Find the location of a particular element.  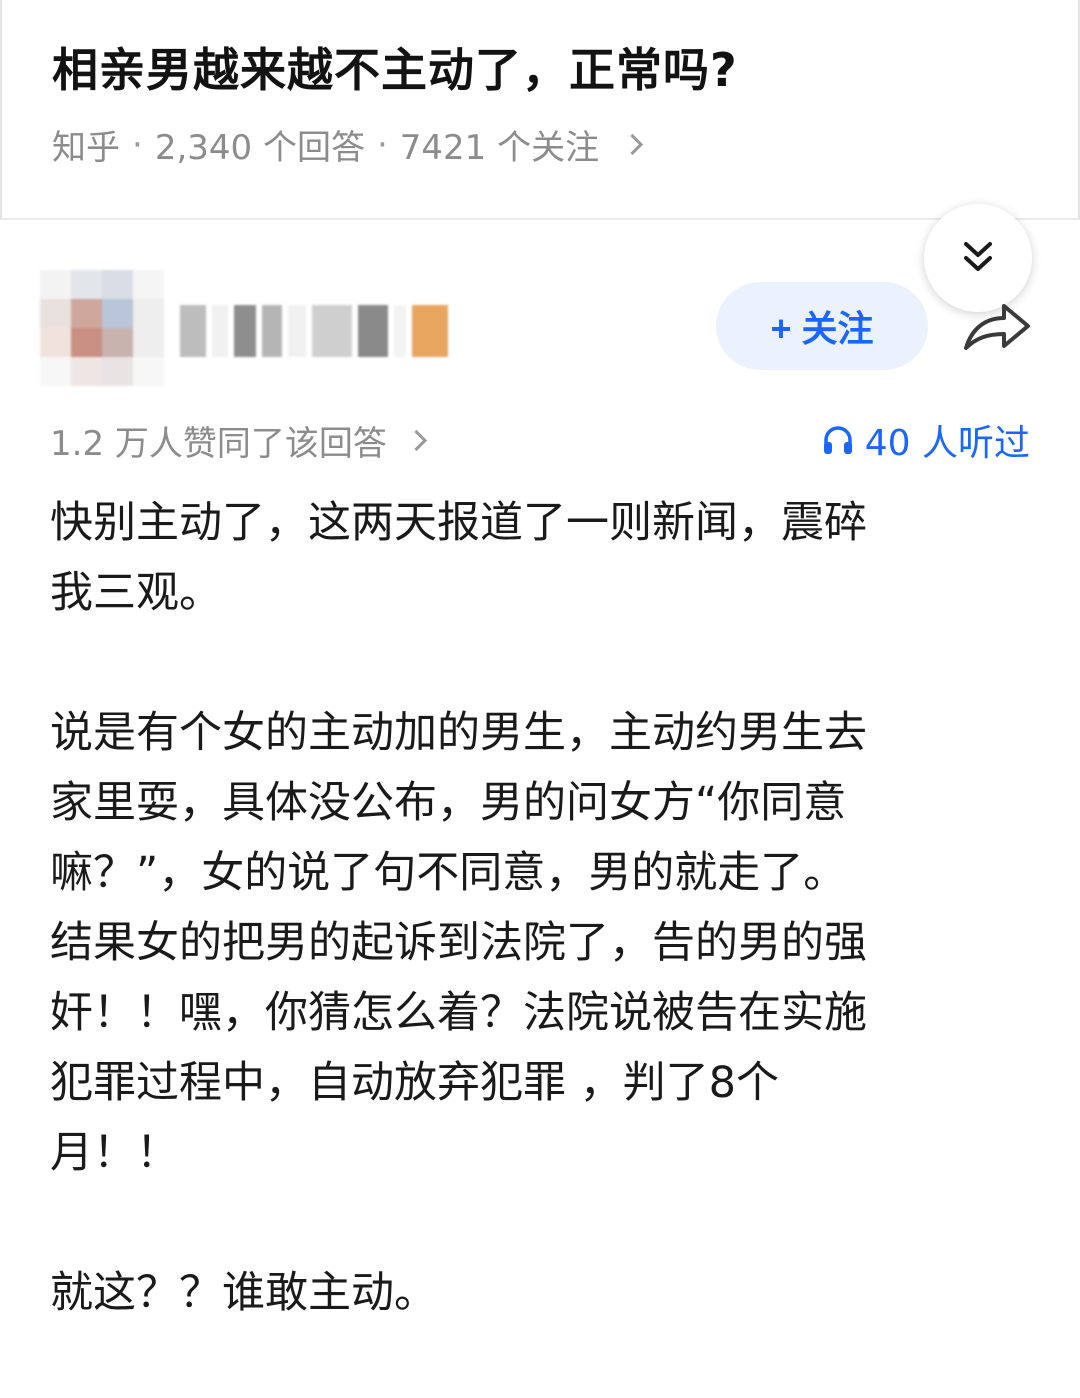

question-title: 相亲男越来越不主动了，正常吗? is located at coordinates (395, 67).